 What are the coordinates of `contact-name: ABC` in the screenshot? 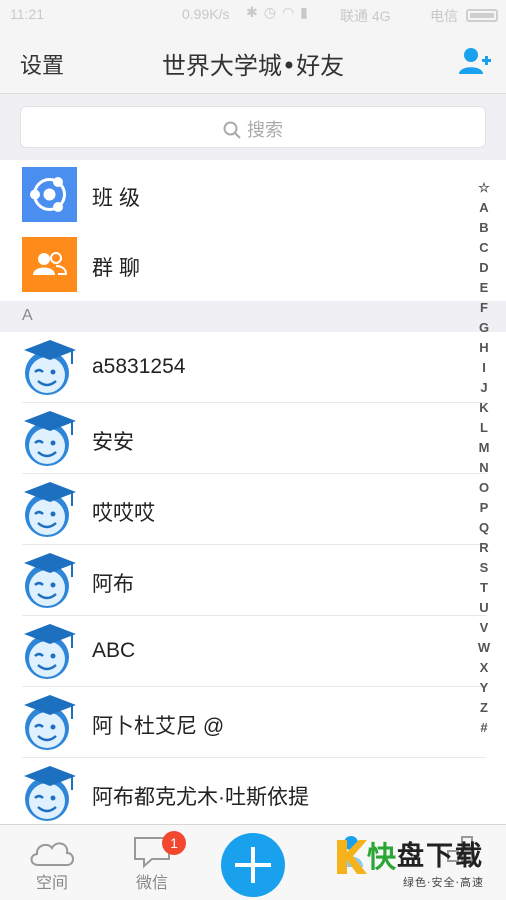 It's located at (114, 650).